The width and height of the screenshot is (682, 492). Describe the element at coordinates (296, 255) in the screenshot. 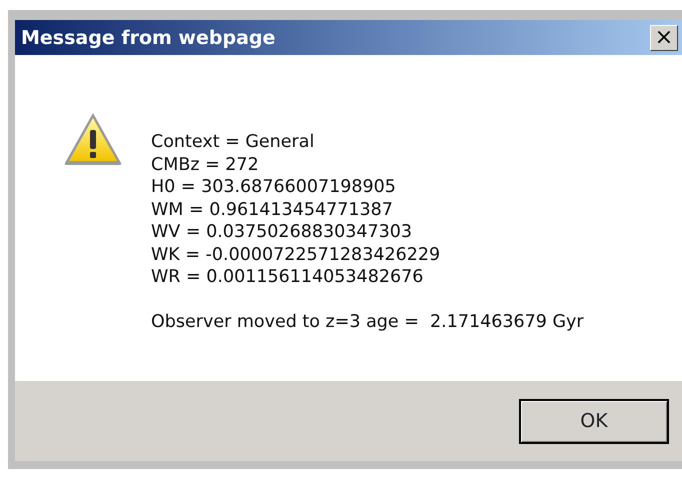

I see `message-line: WK = -0.0000722571283426229` at that location.